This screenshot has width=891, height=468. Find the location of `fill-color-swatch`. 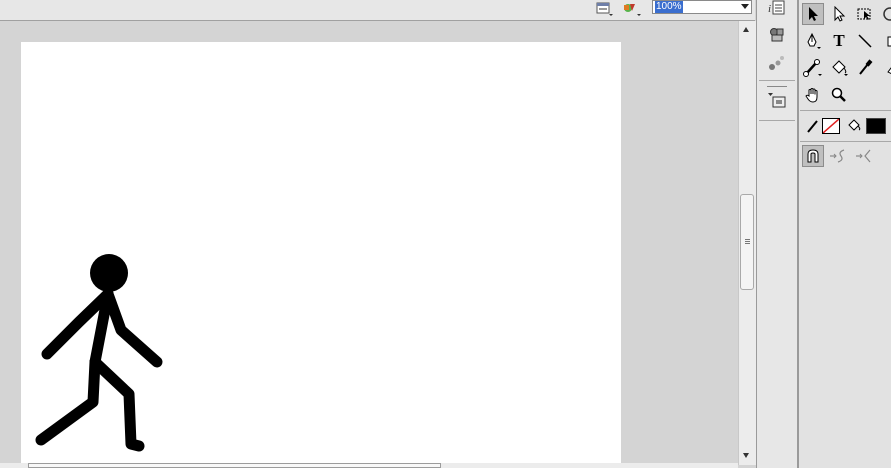

fill-color-swatch is located at coordinates (876, 126).